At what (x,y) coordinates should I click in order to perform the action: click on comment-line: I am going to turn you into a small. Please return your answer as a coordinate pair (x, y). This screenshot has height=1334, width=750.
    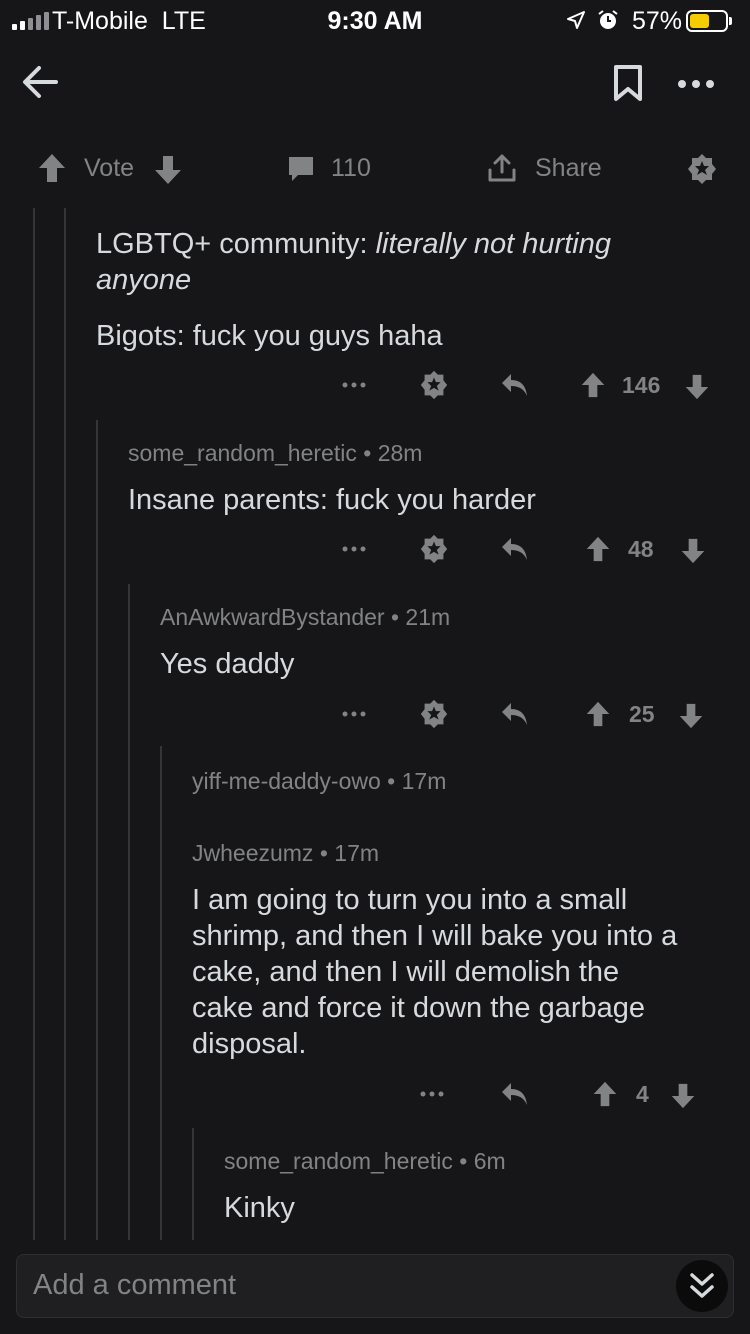
    Looking at the image, I should click on (410, 900).